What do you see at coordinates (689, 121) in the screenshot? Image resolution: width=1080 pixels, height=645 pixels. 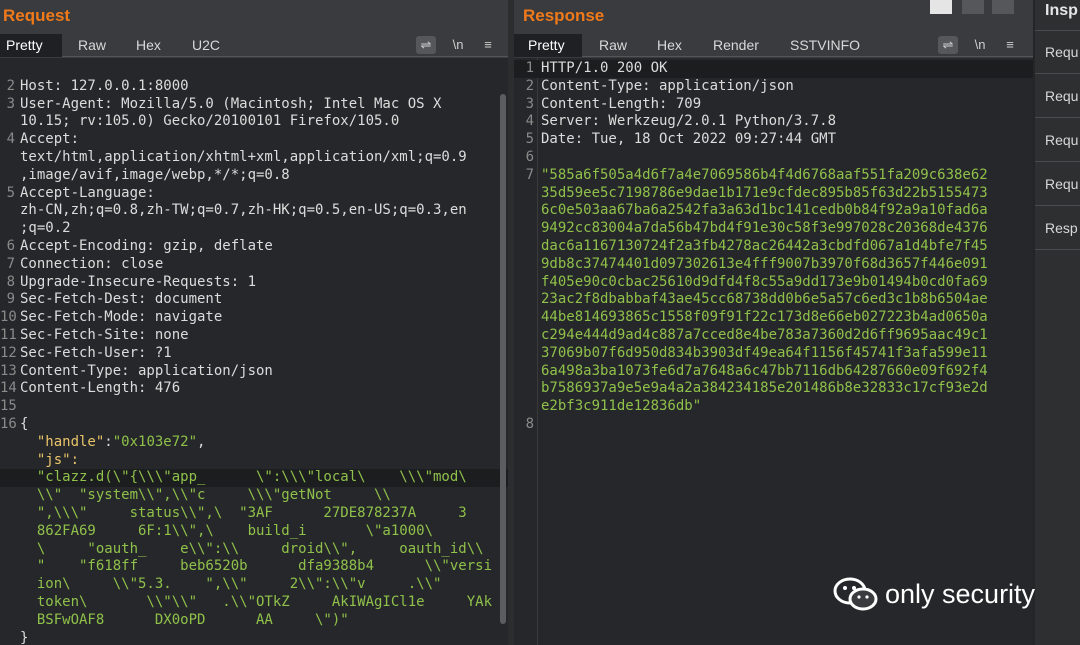 I see `line-text: Server: Werkzeug/2.0.1 Python/3.7.8` at bounding box center [689, 121].